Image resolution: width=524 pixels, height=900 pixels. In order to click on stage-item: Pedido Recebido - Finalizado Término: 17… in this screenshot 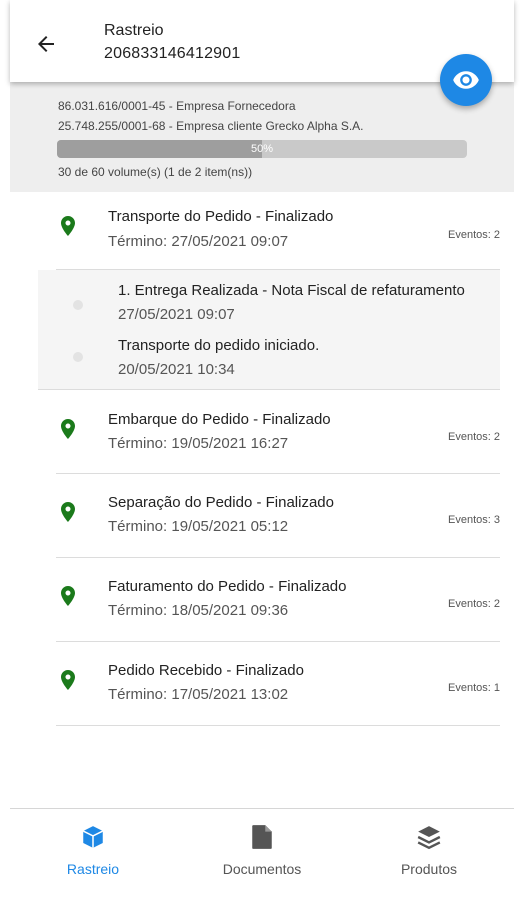, I will do `click(278, 684)`.